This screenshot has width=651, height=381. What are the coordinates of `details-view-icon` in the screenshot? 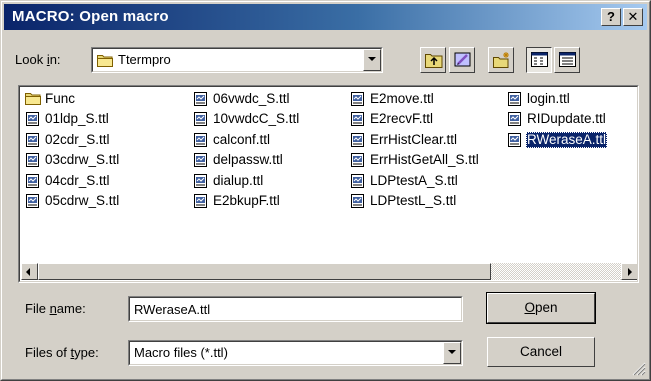 It's located at (567, 59).